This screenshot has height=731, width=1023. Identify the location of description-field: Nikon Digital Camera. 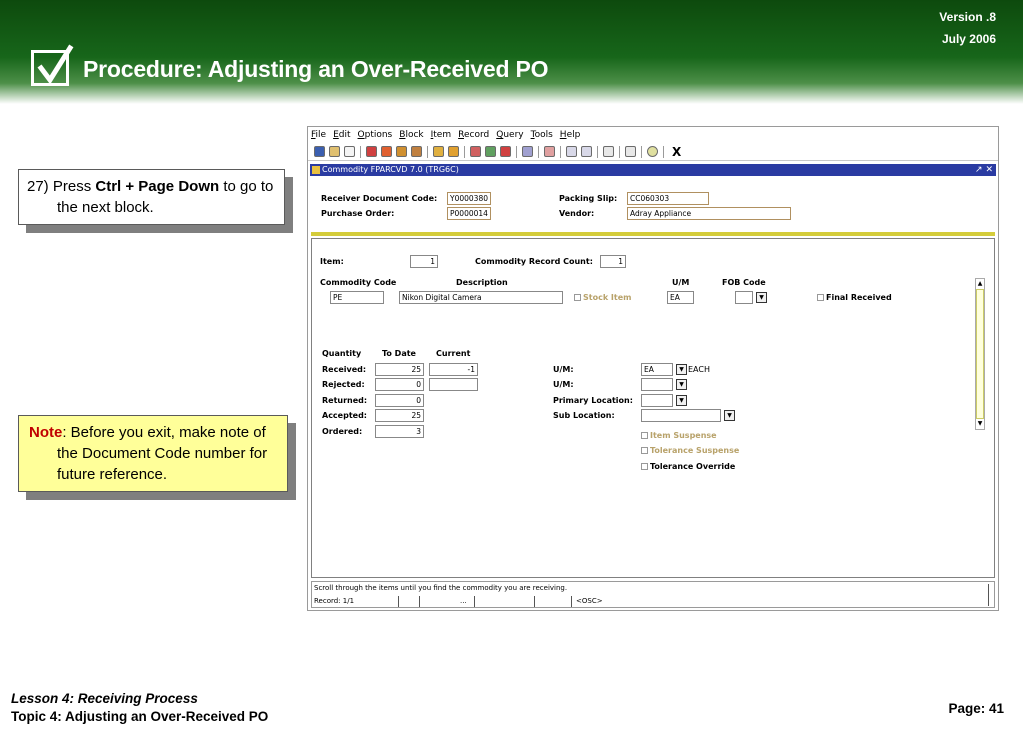
(481, 297).